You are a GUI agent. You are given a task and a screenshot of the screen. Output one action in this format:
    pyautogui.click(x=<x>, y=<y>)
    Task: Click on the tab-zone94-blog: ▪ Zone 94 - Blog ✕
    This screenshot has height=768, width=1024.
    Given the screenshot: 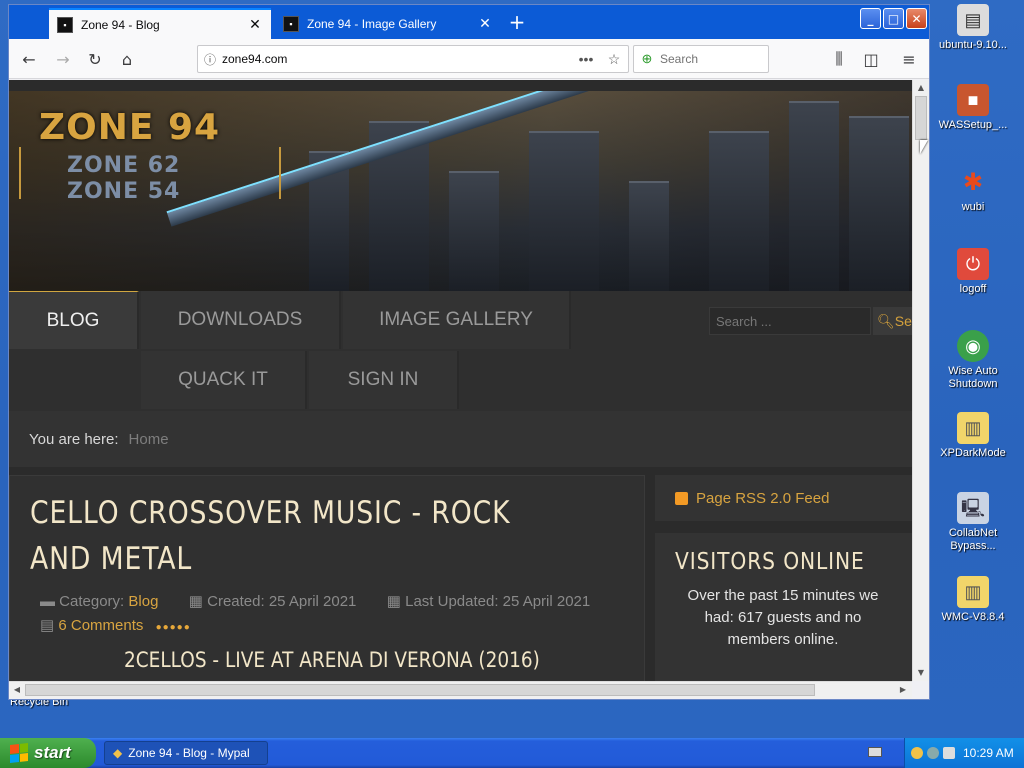 What is the action you would take?
    pyautogui.click(x=160, y=23)
    